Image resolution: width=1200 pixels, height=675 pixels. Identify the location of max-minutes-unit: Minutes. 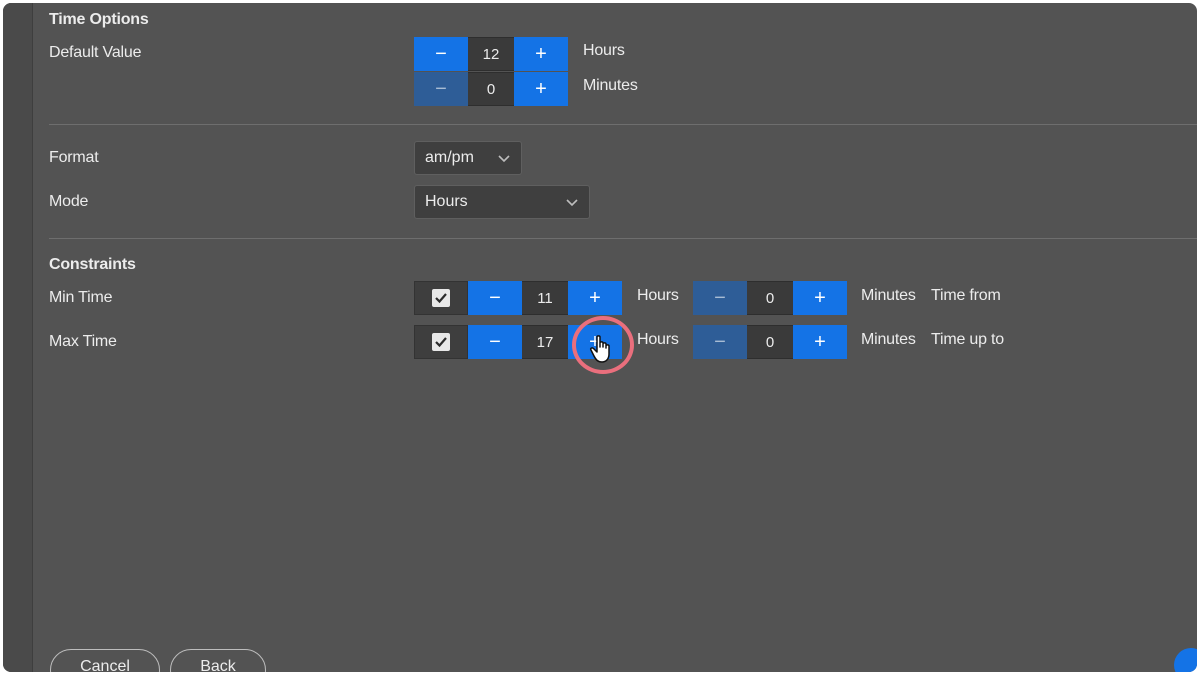
(888, 339).